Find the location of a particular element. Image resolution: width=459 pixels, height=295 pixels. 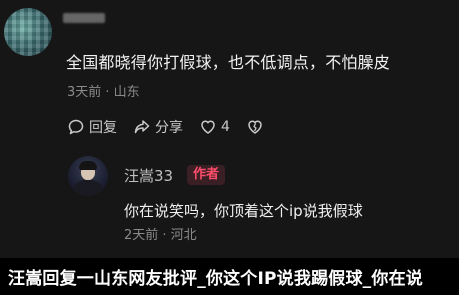

comment-actions: 回复 分享 4 is located at coordinates (173, 127).